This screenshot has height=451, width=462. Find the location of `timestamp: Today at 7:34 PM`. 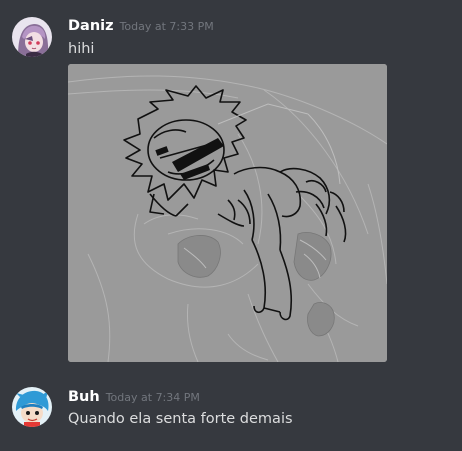

timestamp: Today at 7:34 PM is located at coordinates (153, 397).